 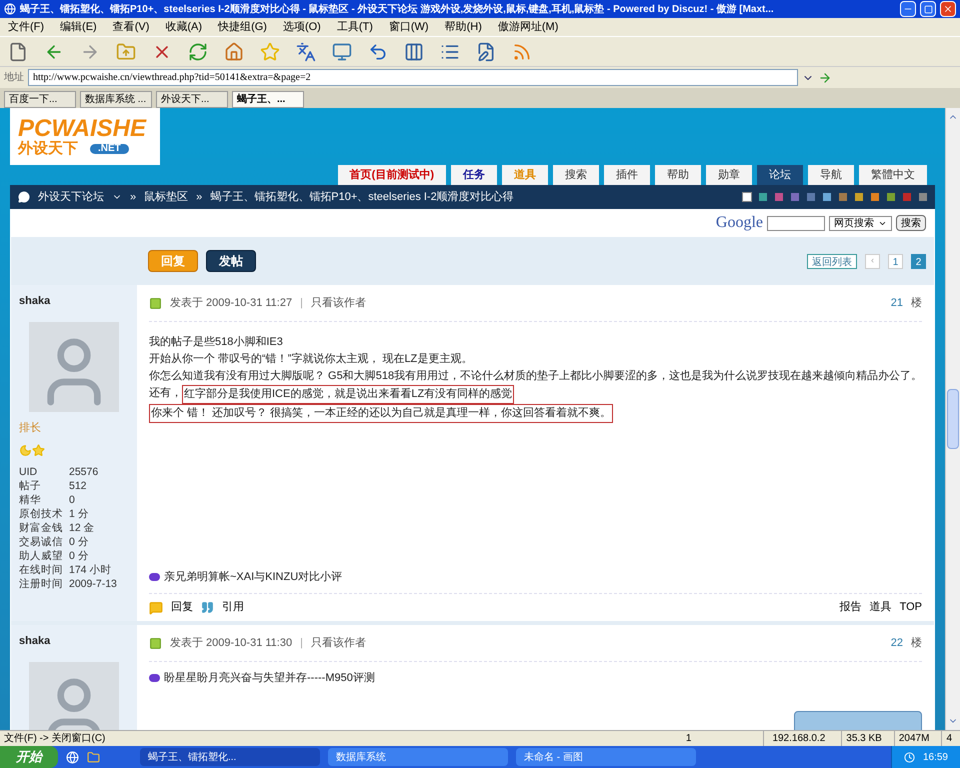 I want to click on reply-link: 回复, so click(x=182, y=607).